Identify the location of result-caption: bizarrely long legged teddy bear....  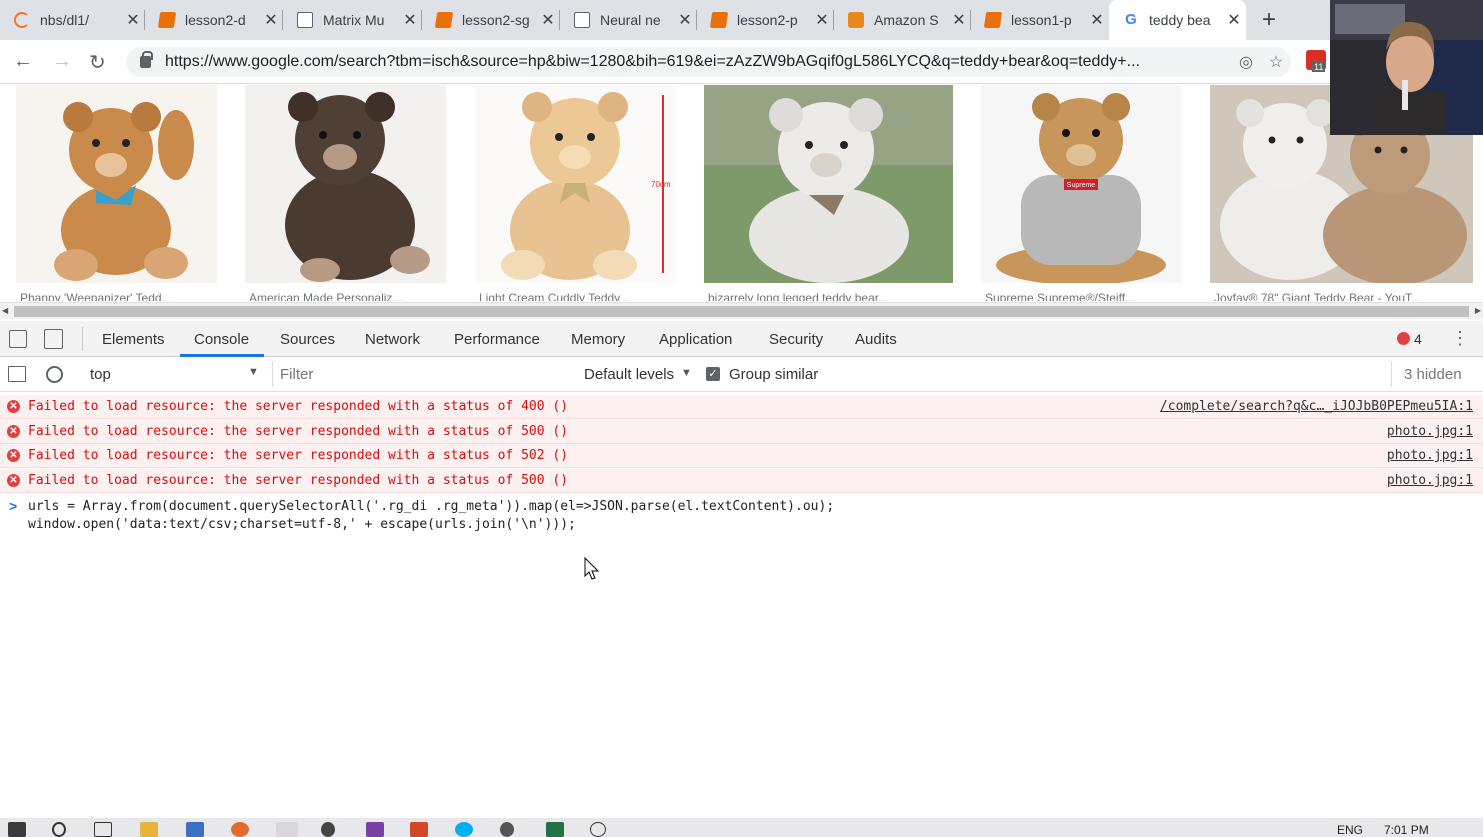
(830, 296).